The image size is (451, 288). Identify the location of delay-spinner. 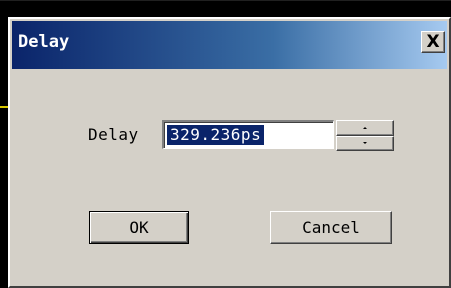
(365, 135).